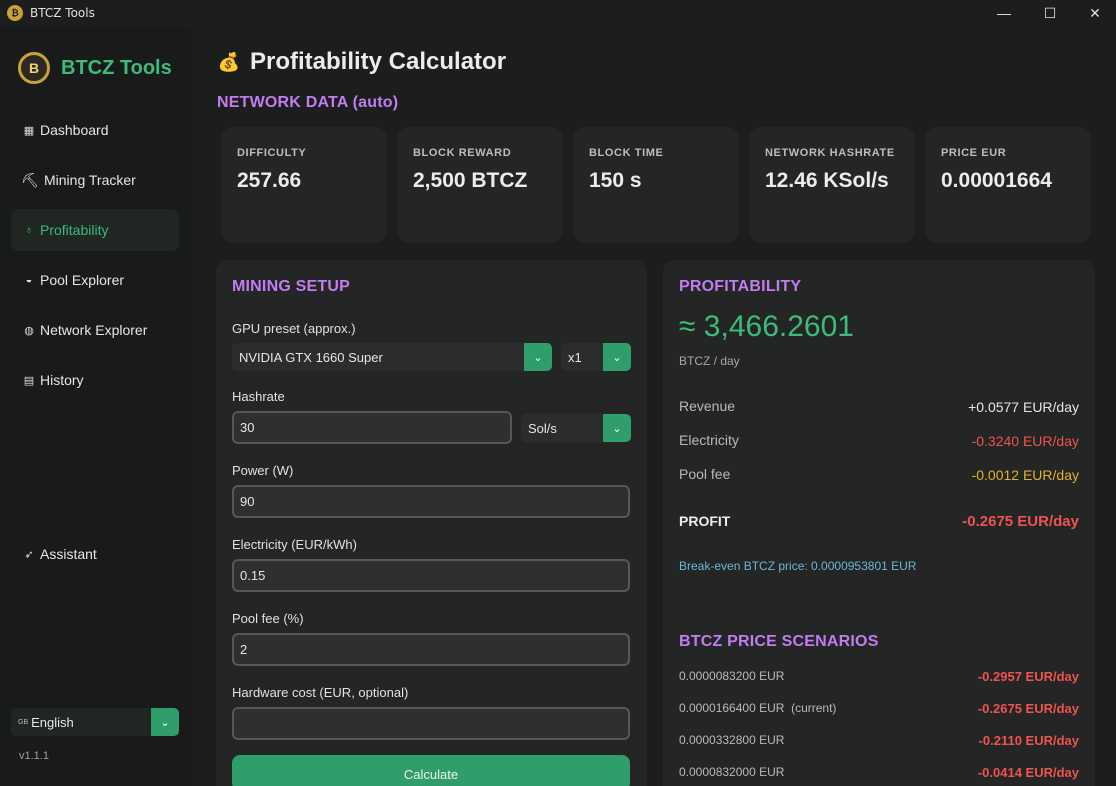 This screenshot has height=786, width=1116. I want to click on price-scenarios-heading: BTCZ PRICE SCENARIOS, so click(779, 641).